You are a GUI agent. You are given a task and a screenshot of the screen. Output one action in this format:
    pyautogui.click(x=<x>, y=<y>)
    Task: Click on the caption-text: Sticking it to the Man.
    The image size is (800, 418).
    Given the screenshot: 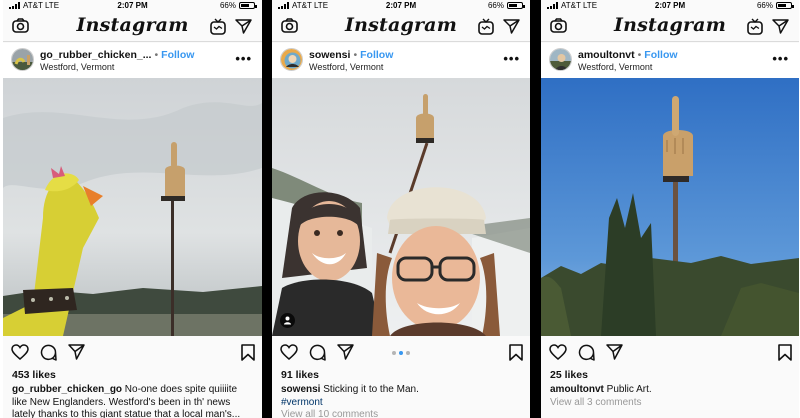 What is the action you would take?
    pyautogui.click(x=369, y=389)
    